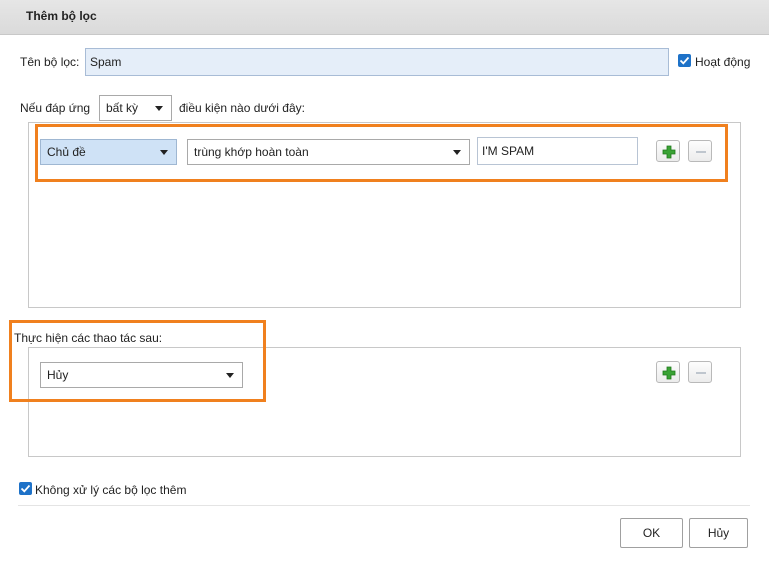  Describe the element at coordinates (137, 361) in the screenshot. I see `action-highlight-box` at that location.